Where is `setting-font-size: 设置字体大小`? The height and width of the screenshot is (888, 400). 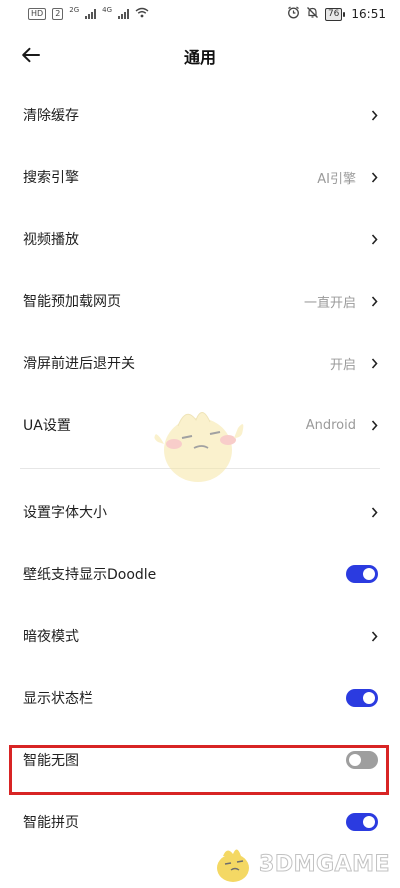 setting-font-size: 设置字体大小 is located at coordinates (200, 512).